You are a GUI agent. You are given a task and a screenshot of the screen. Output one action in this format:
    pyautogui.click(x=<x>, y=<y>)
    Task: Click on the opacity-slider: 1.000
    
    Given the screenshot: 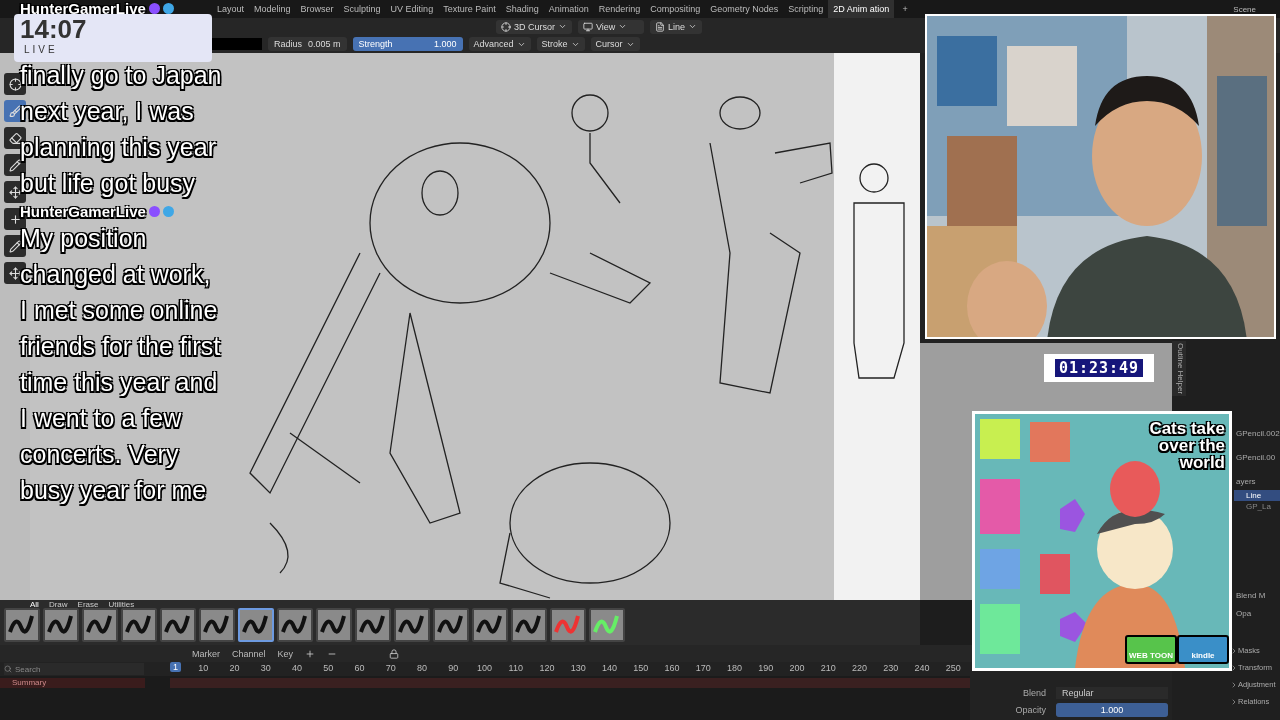 What is the action you would take?
    pyautogui.click(x=1112, y=710)
    